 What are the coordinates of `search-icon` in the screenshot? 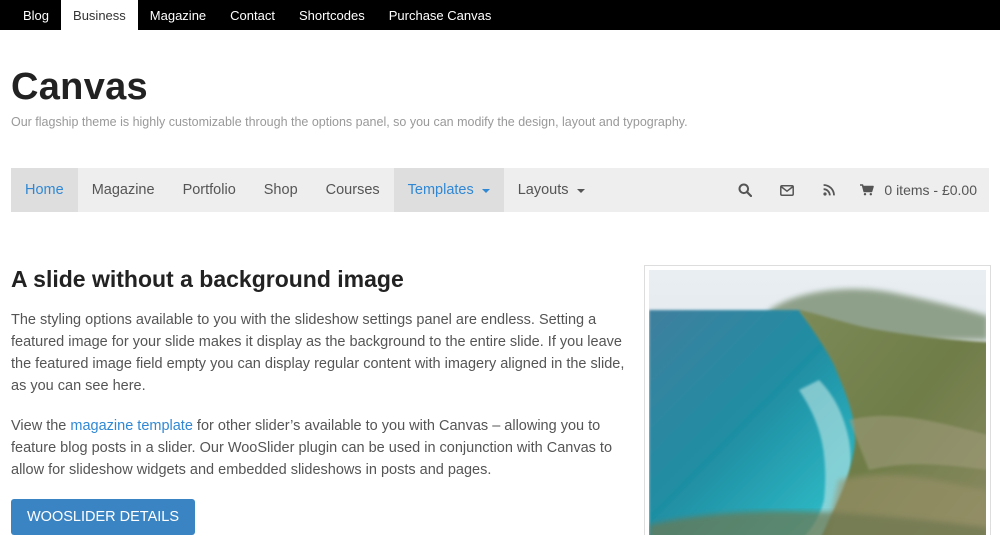 It's located at (745, 190).